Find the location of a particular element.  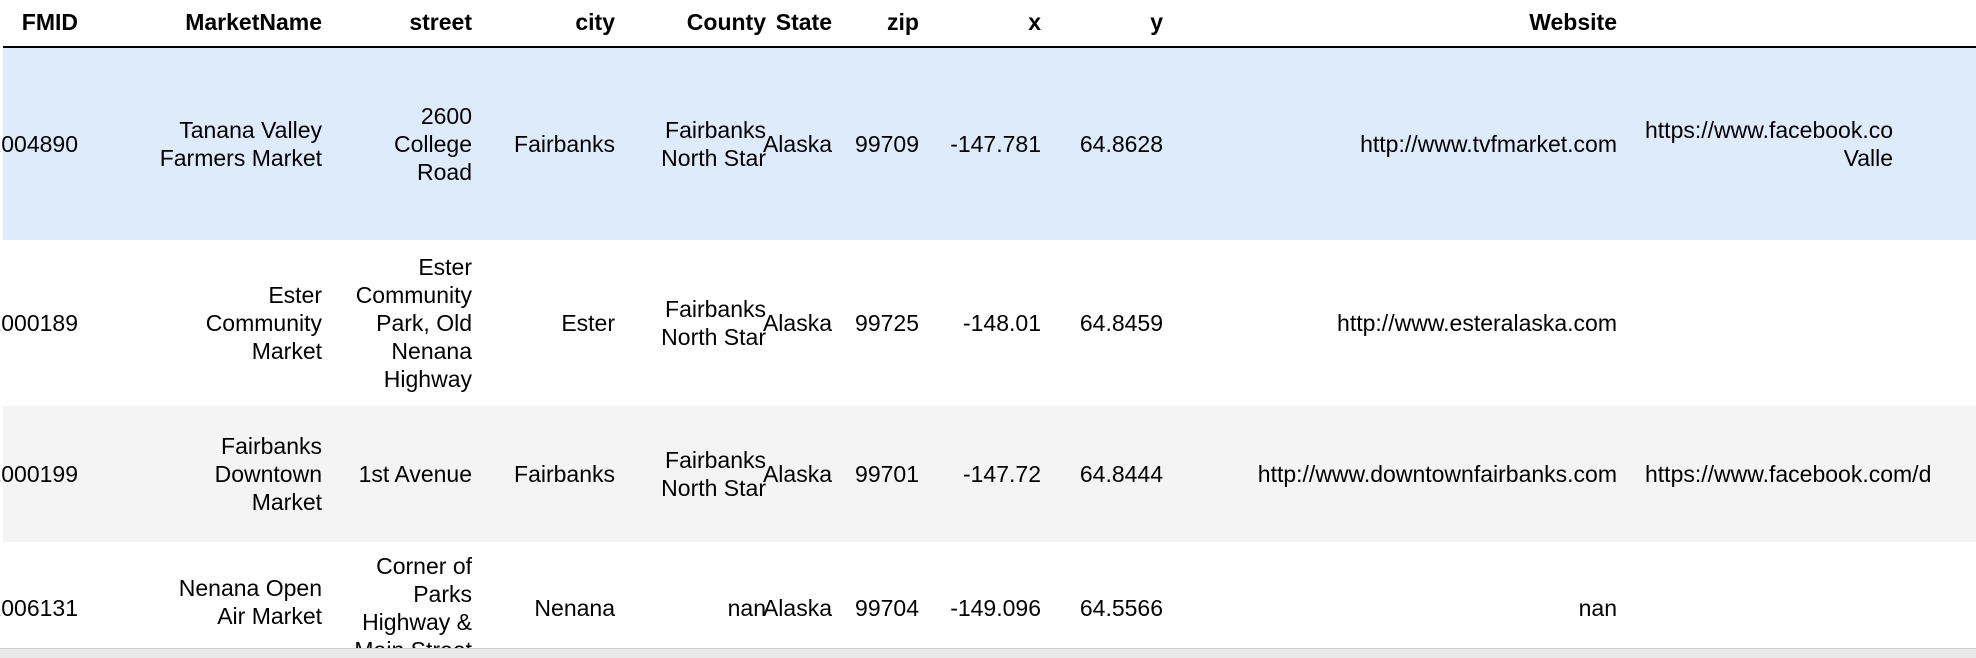

column-header: MarketName is located at coordinates (253, 22).